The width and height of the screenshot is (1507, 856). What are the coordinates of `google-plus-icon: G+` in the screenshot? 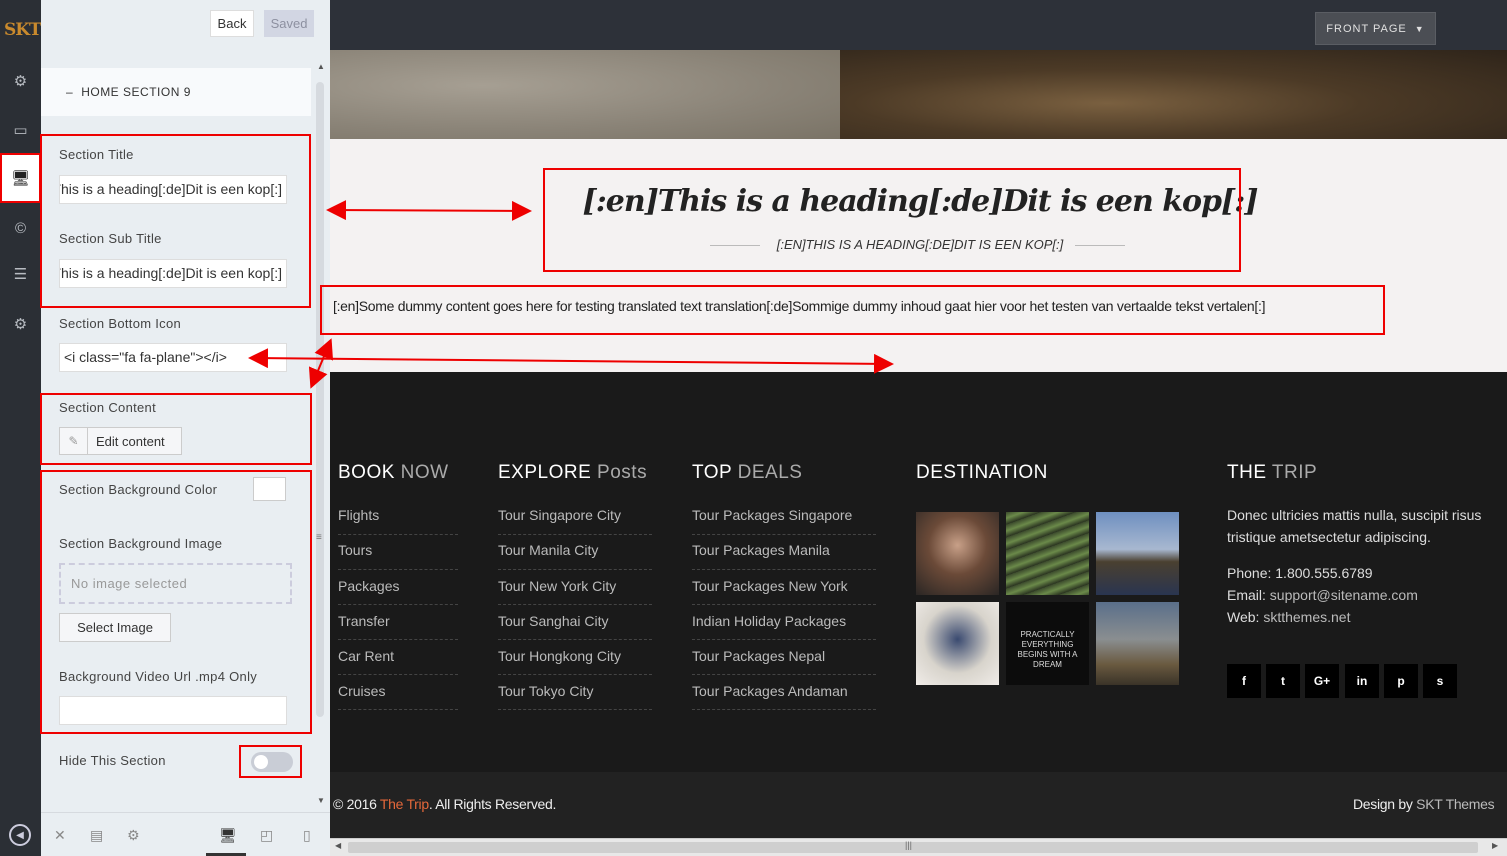 It's located at (1322, 681).